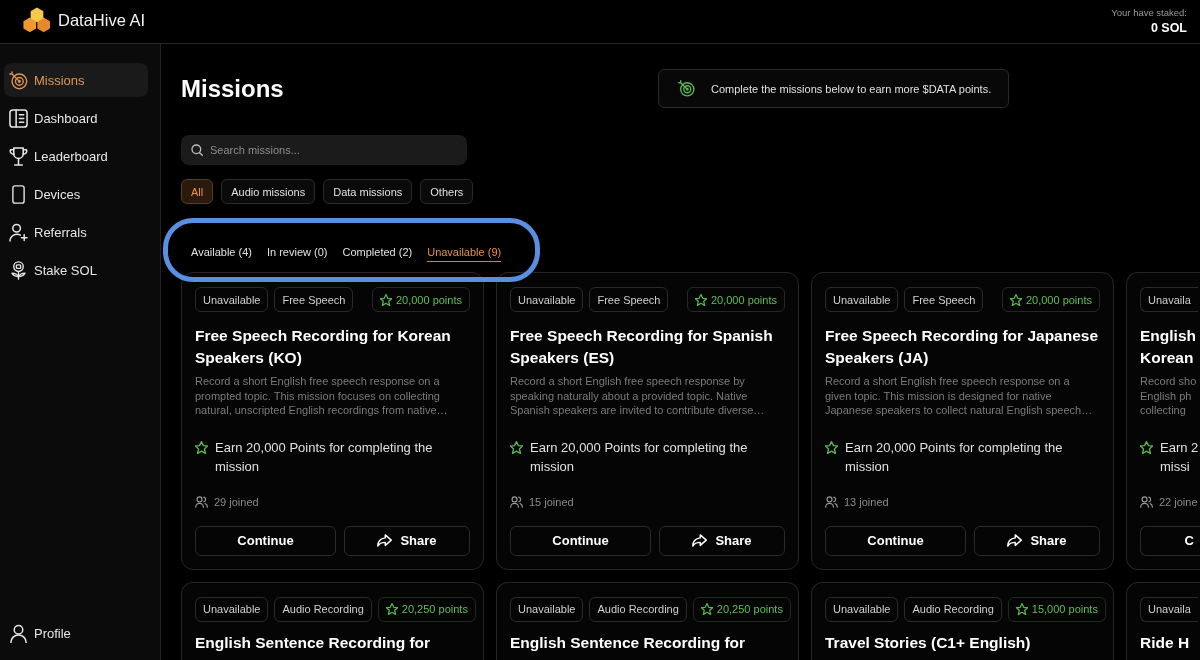 Image resolution: width=1200 pixels, height=660 pixels. Describe the element at coordinates (297, 251) in the screenshot. I see `status-tab: In review (0)` at that location.